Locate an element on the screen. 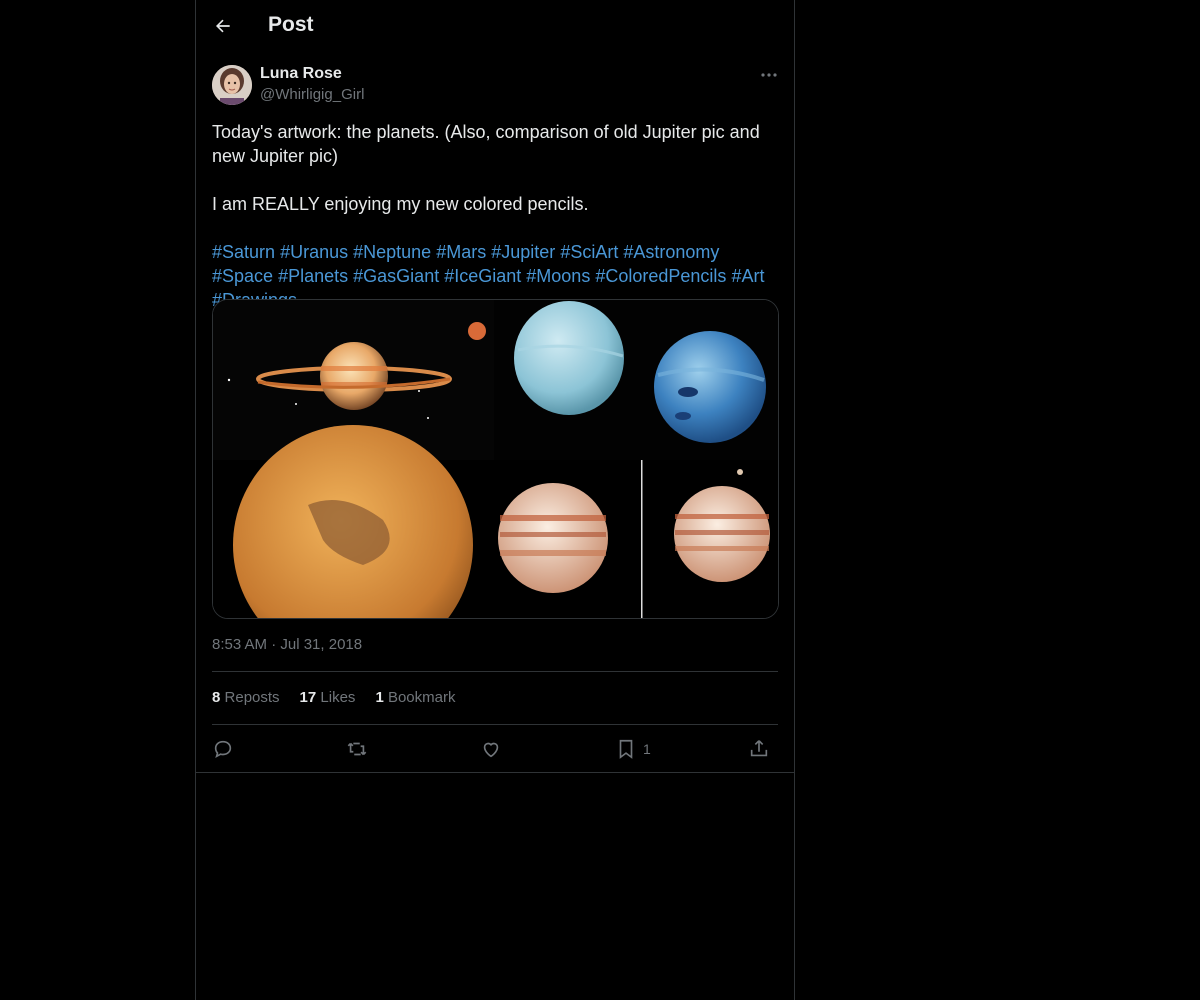 The height and width of the screenshot is (1000, 1200). hashtag-link: #Jupiter is located at coordinates (523, 252).